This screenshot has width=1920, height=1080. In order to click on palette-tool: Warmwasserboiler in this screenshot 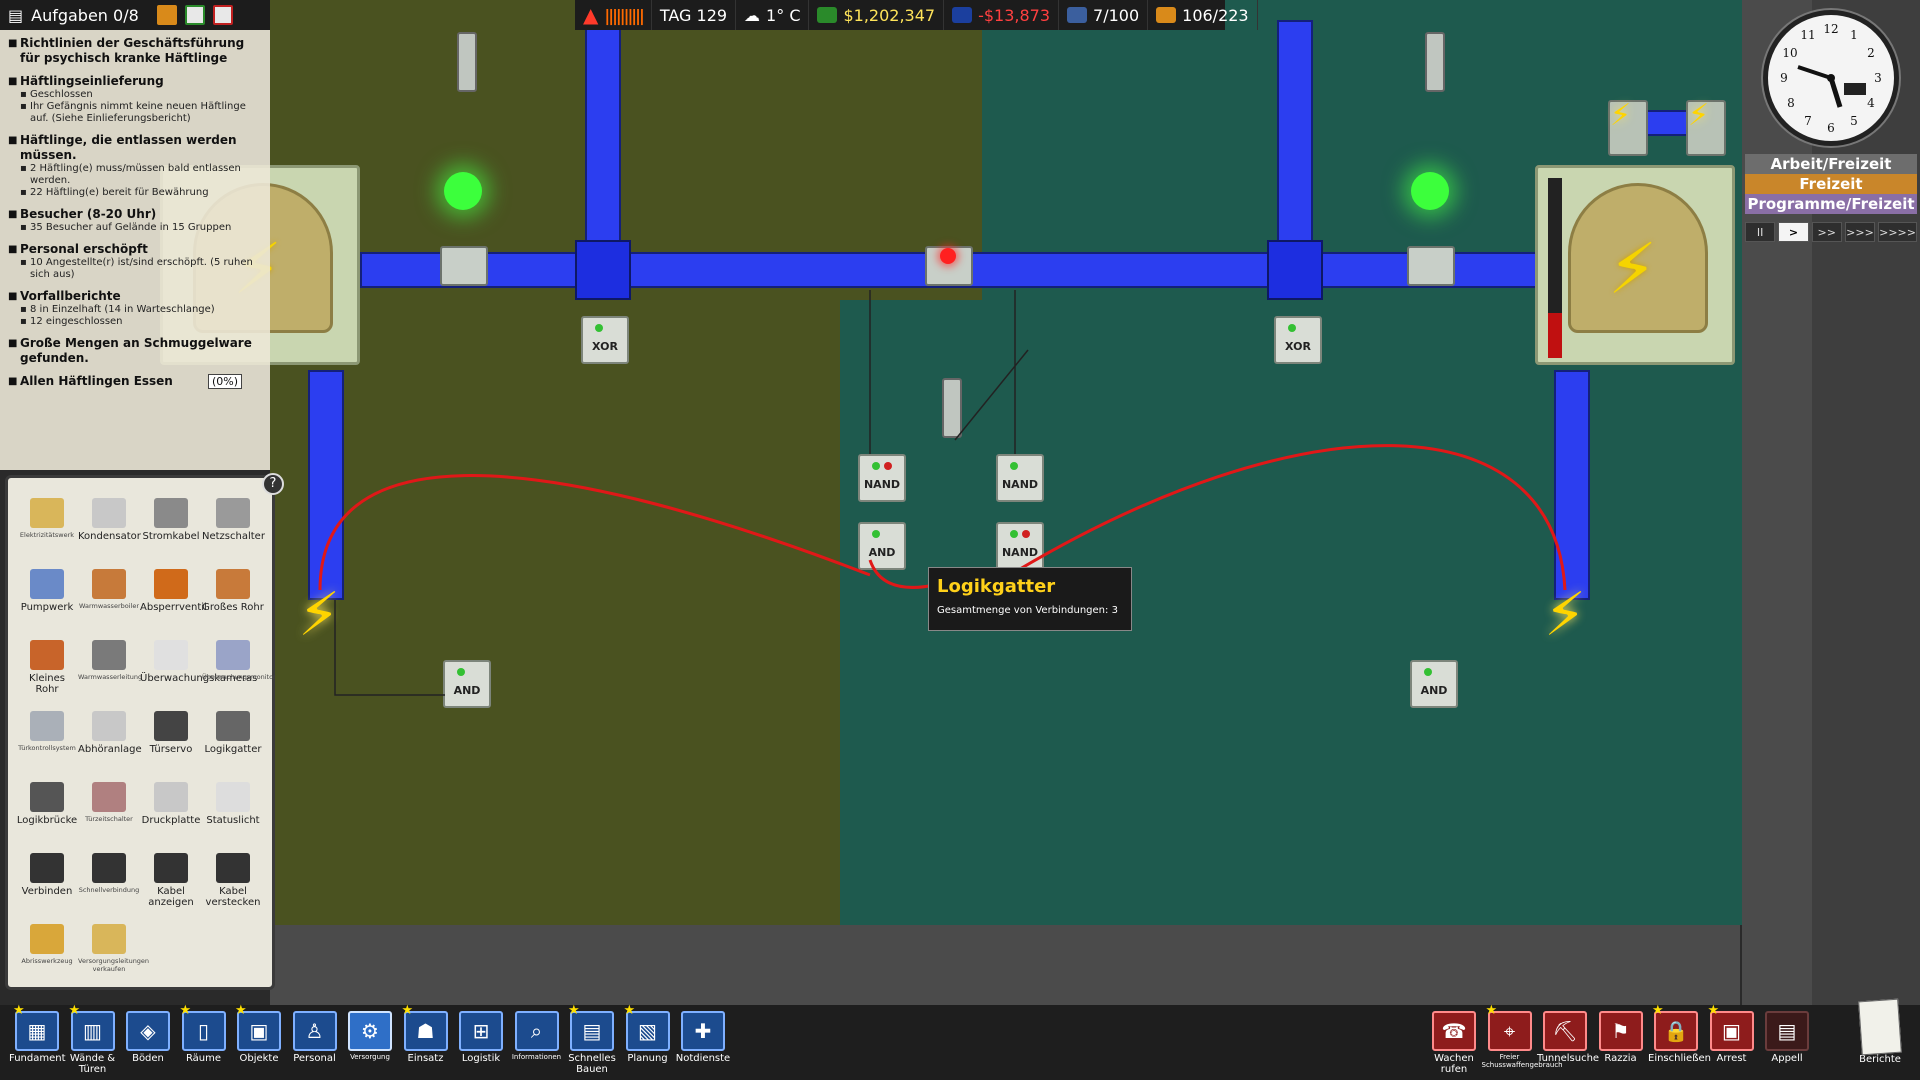, I will do `click(109, 589)`.